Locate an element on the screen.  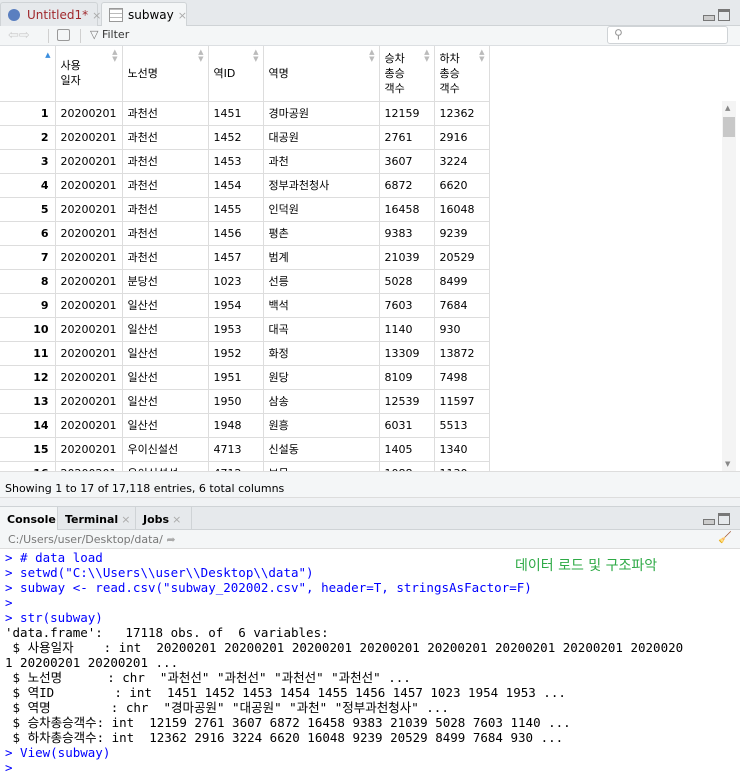
row-number: 10 is located at coordinates (28, 329).